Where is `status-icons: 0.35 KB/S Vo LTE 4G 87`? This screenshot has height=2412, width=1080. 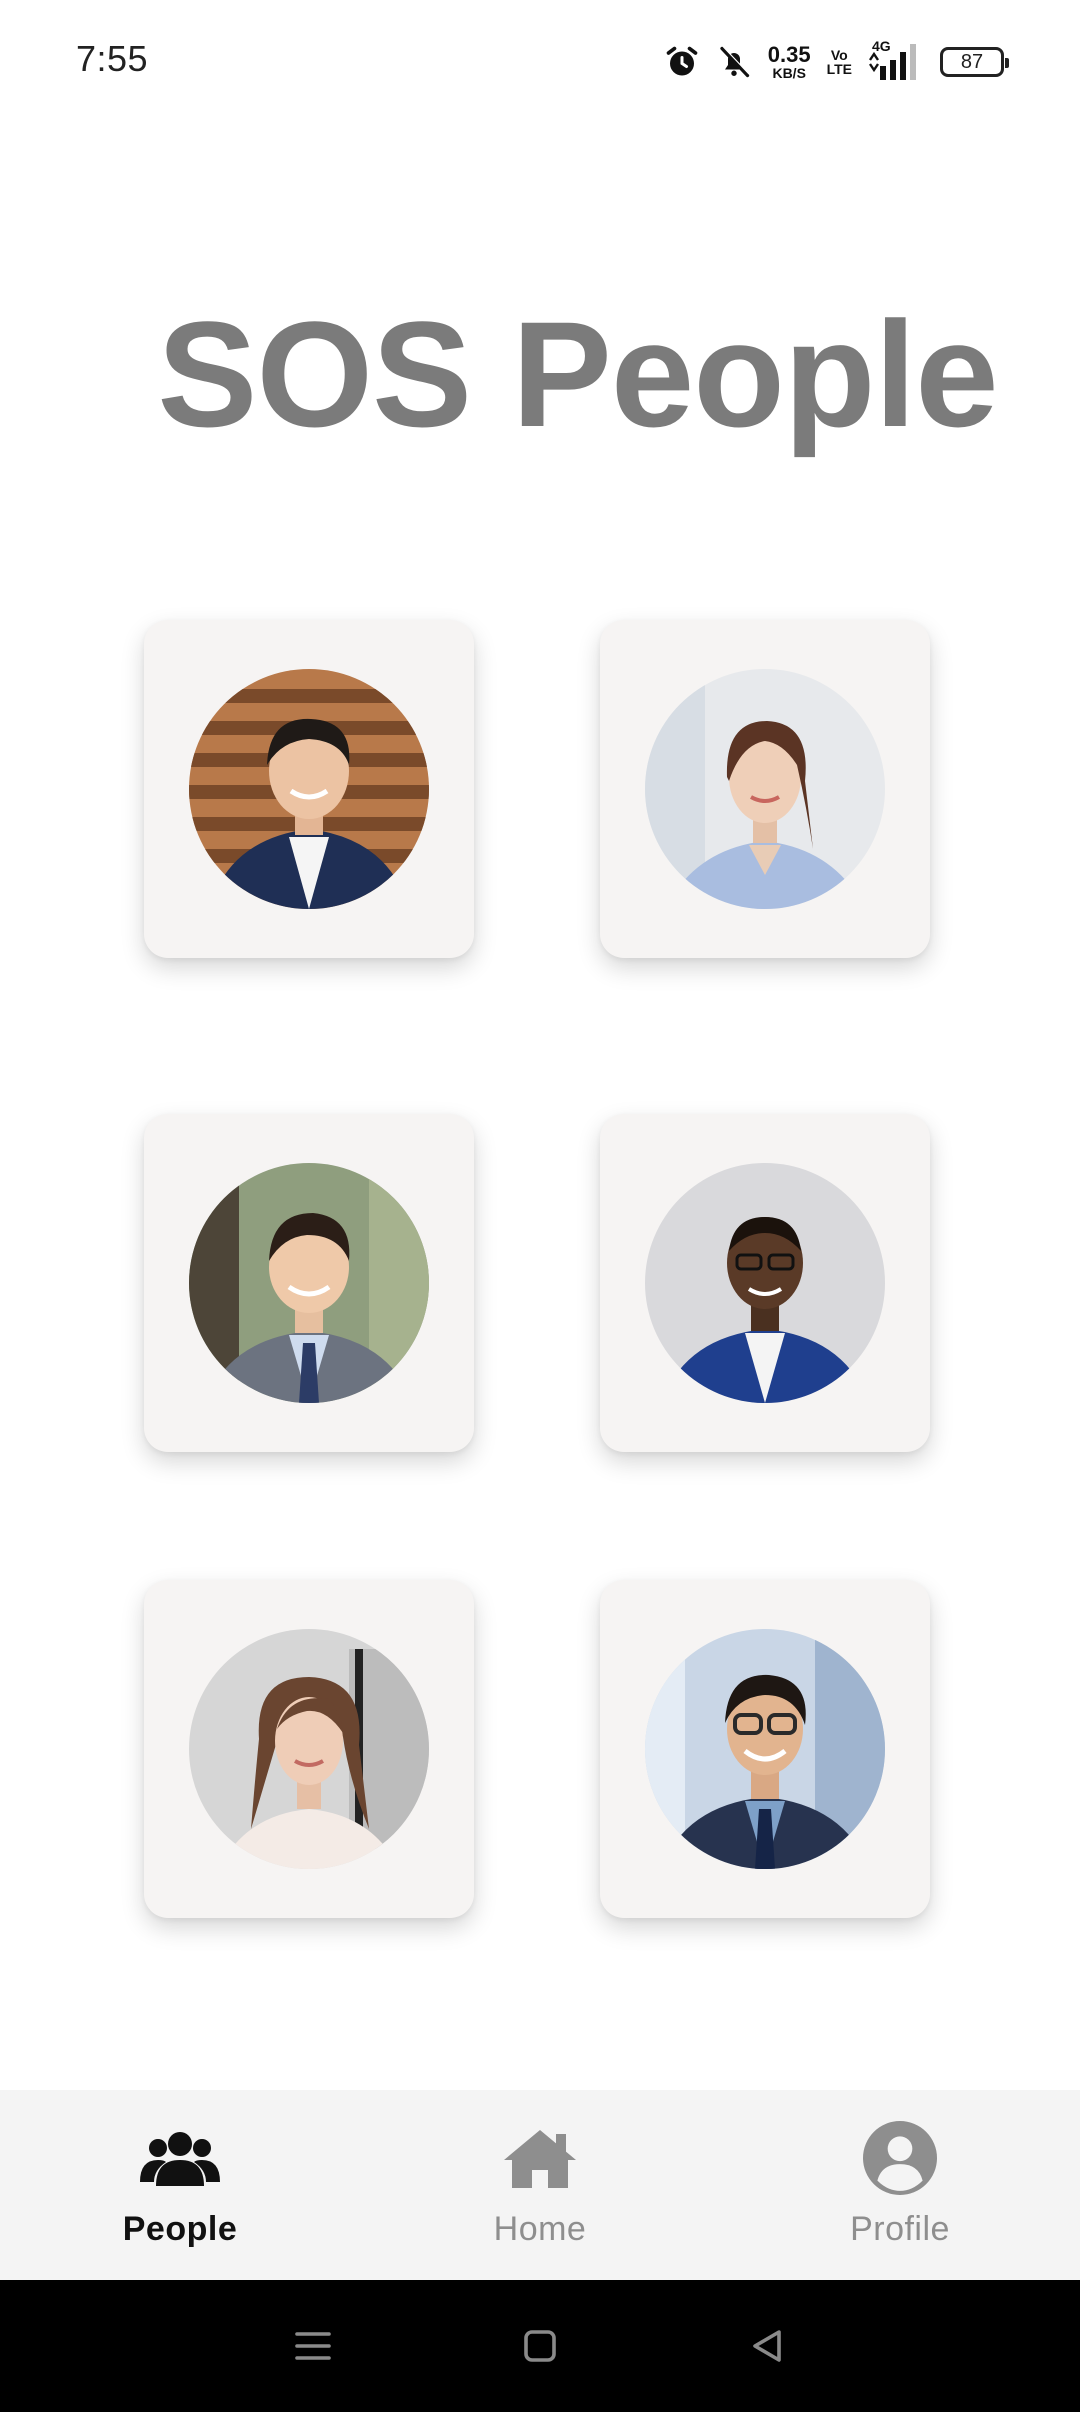
status-icons: 0.35 KB/S Vo LTE 4G 87 is located at coordinates (836, 62).